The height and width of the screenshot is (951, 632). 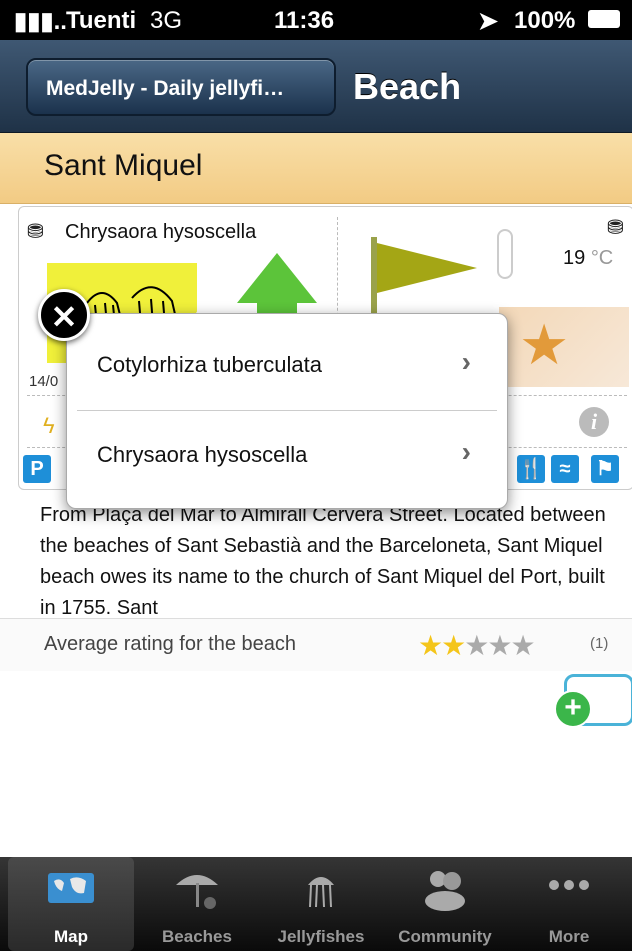 I want to click on rating-stars: ★★★★★, so click(x=477, y=645).